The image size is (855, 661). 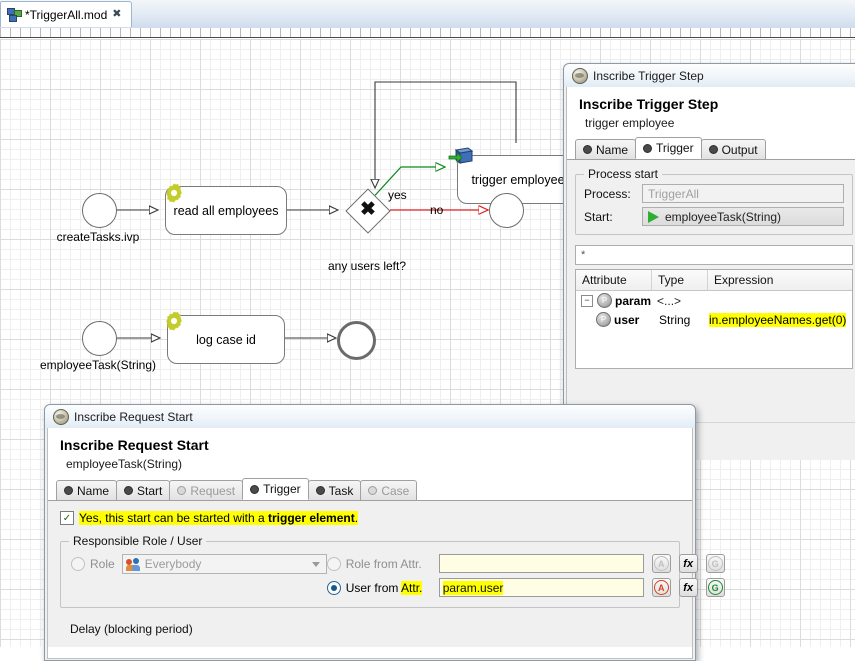 I want to click on role-from-attr-label: Role from Attr., so click(x=383, y=563).